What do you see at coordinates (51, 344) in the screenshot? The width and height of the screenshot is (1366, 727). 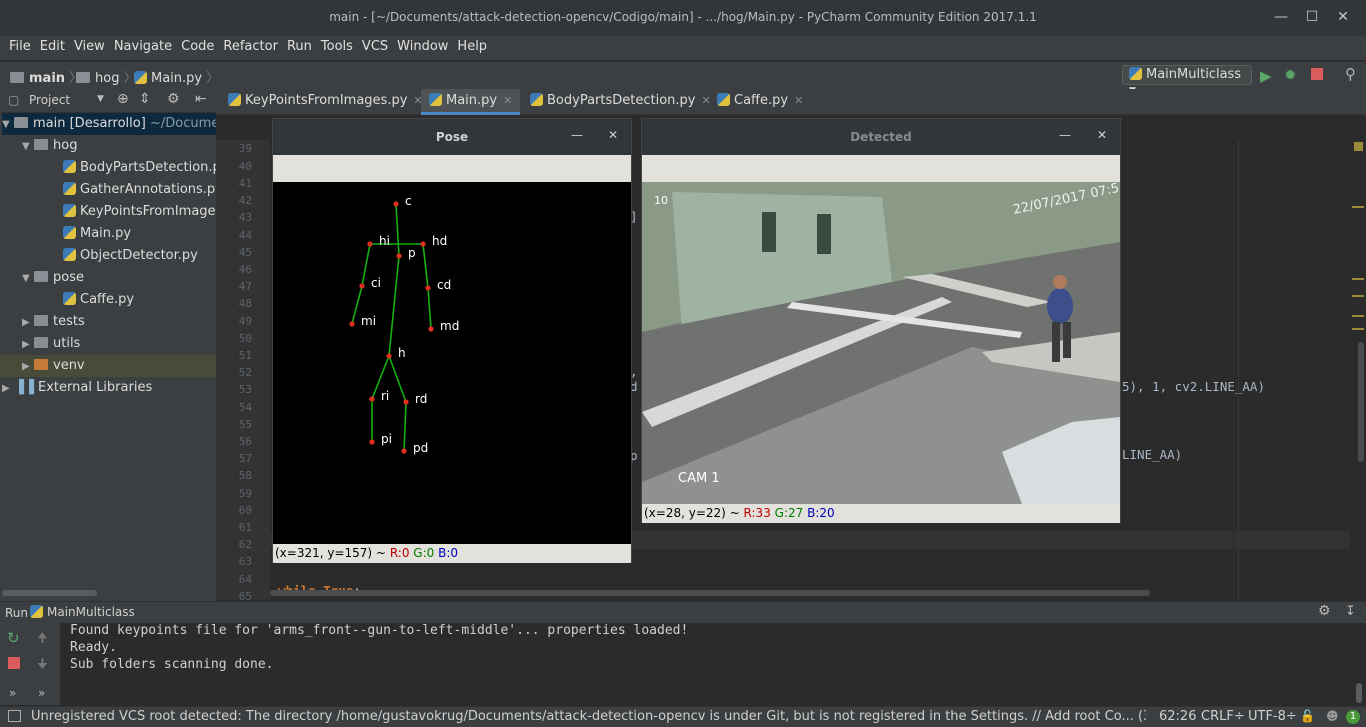 I see `tree-item-utils: ▶ utils` at bounding box center [51, 344].